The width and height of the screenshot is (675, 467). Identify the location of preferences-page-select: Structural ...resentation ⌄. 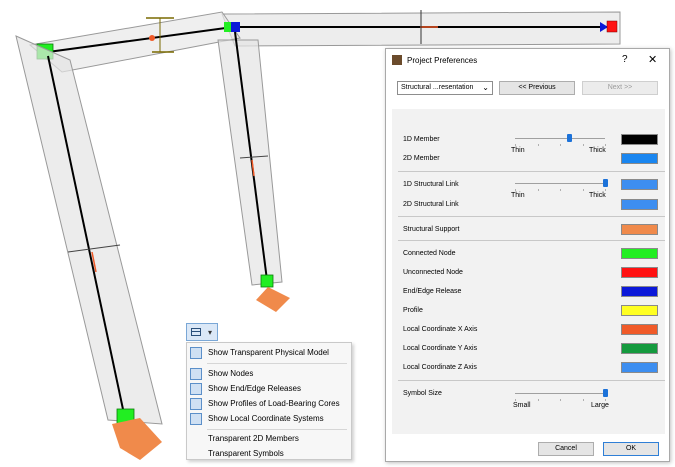
(445, 88).